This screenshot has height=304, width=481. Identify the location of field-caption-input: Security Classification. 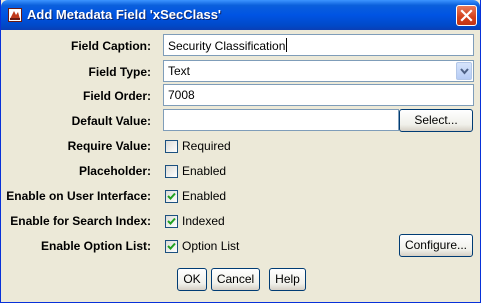
(318, 45).